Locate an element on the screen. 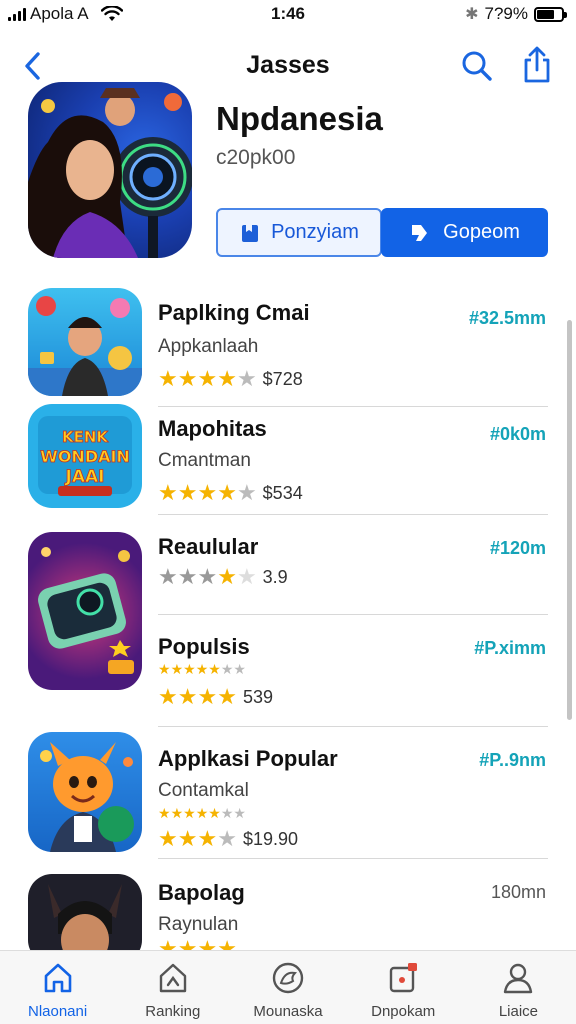  rating-stars: ★ ★ ★ ★ ★ $728 is located at coordinates (230, 379).